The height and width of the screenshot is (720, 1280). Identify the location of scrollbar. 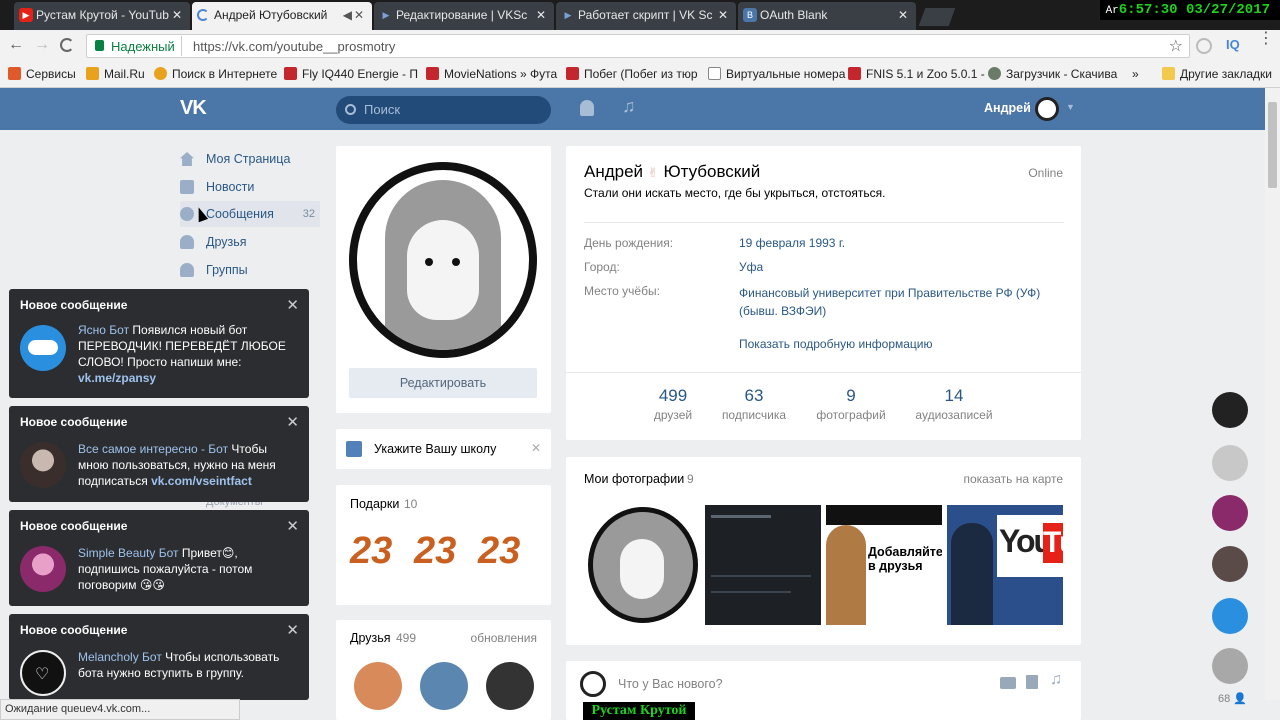
(1272, 394).